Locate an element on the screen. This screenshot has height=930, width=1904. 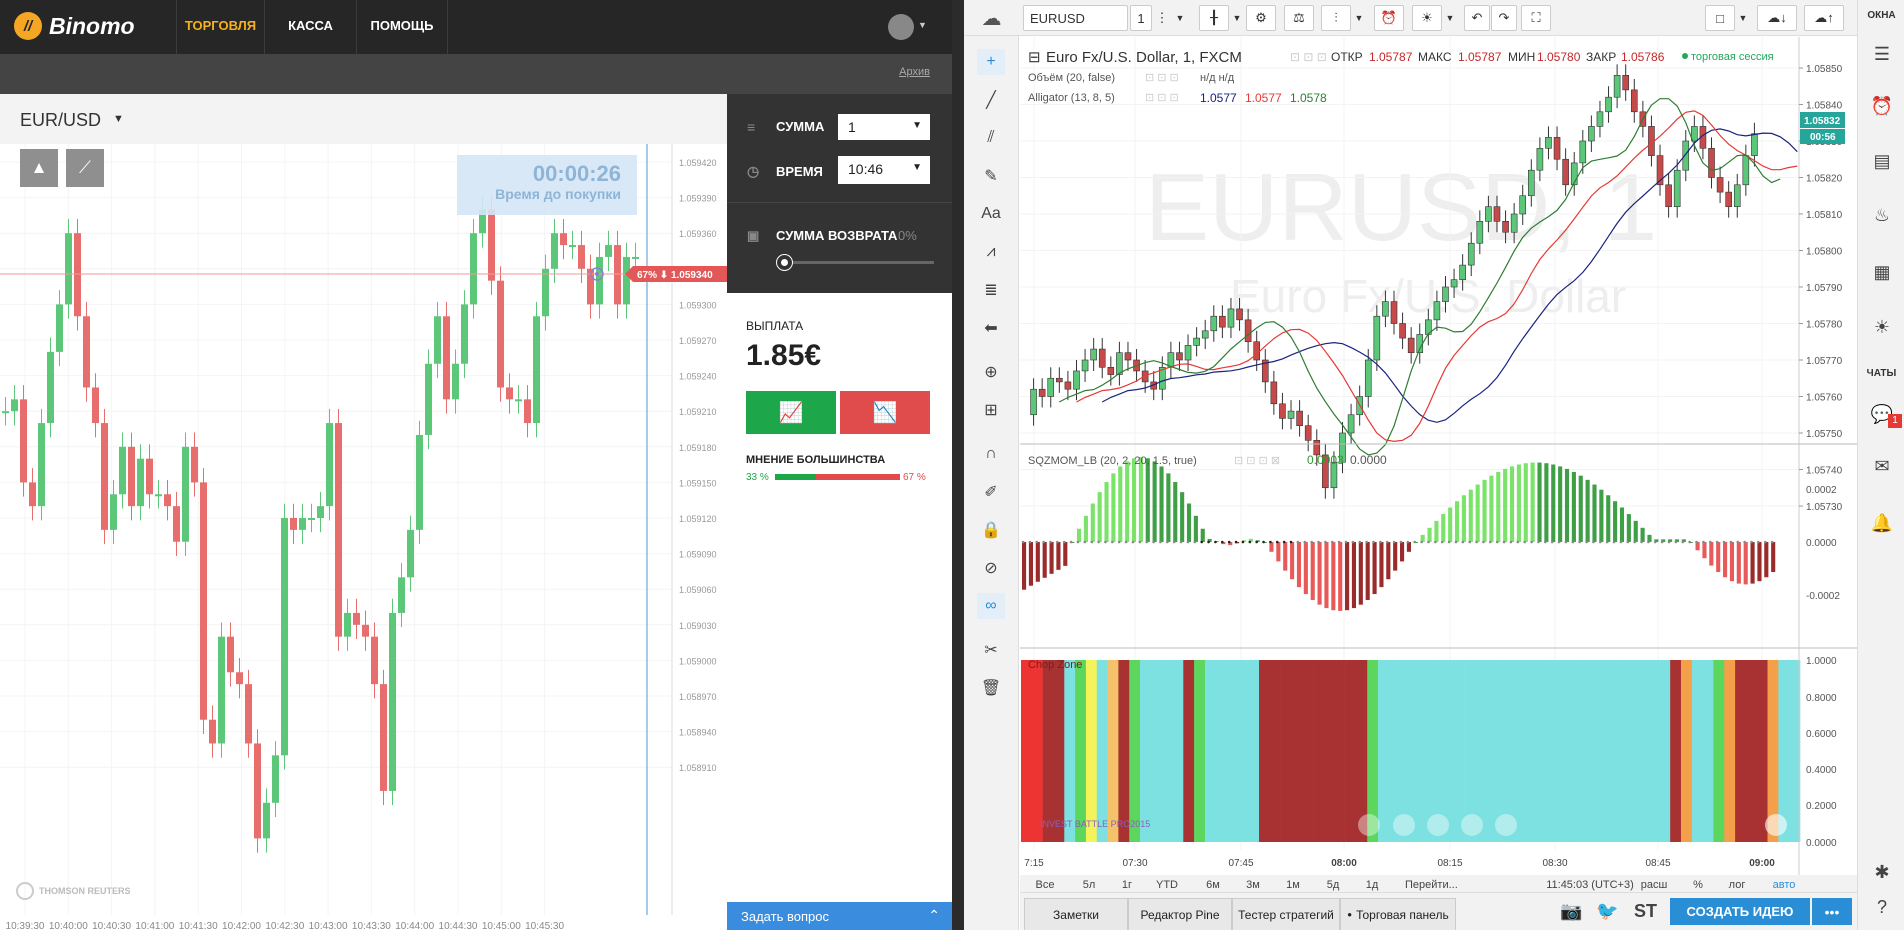
more-options-icon: ••• is located at coordinates (1832, 911).